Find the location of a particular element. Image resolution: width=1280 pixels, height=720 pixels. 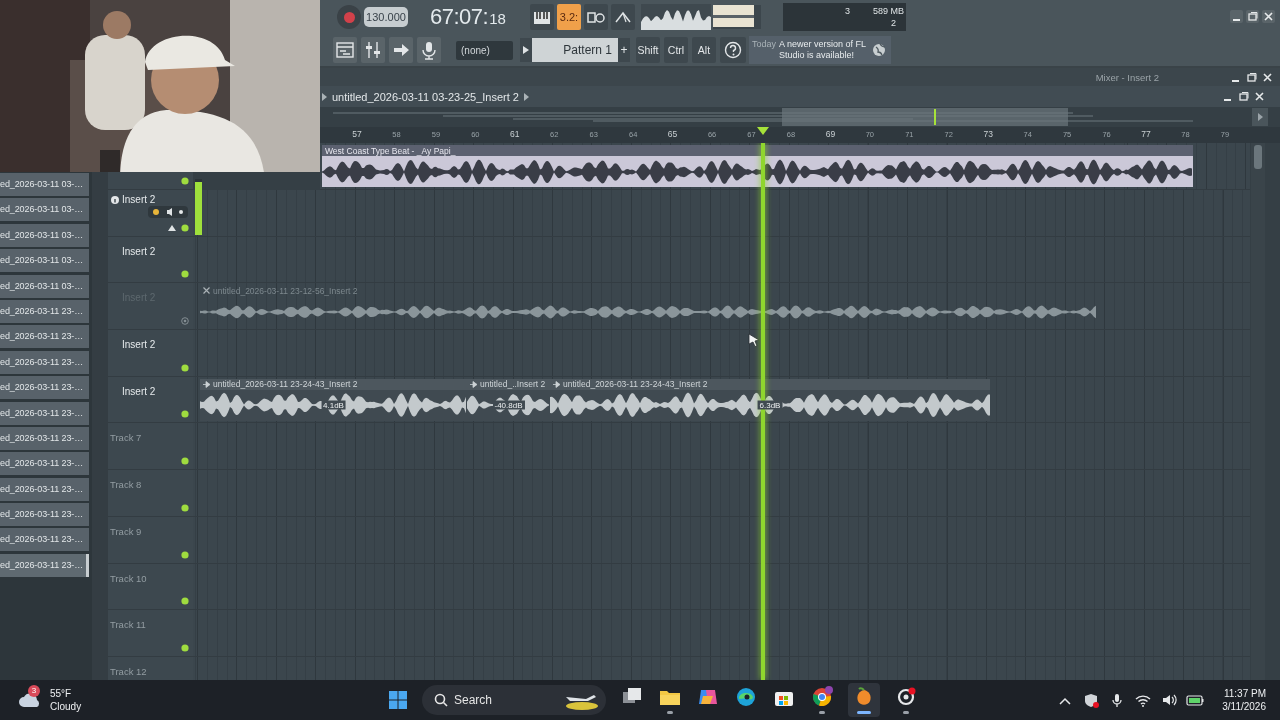

mouse-cursor-icon is located at coordinates (754, 340).